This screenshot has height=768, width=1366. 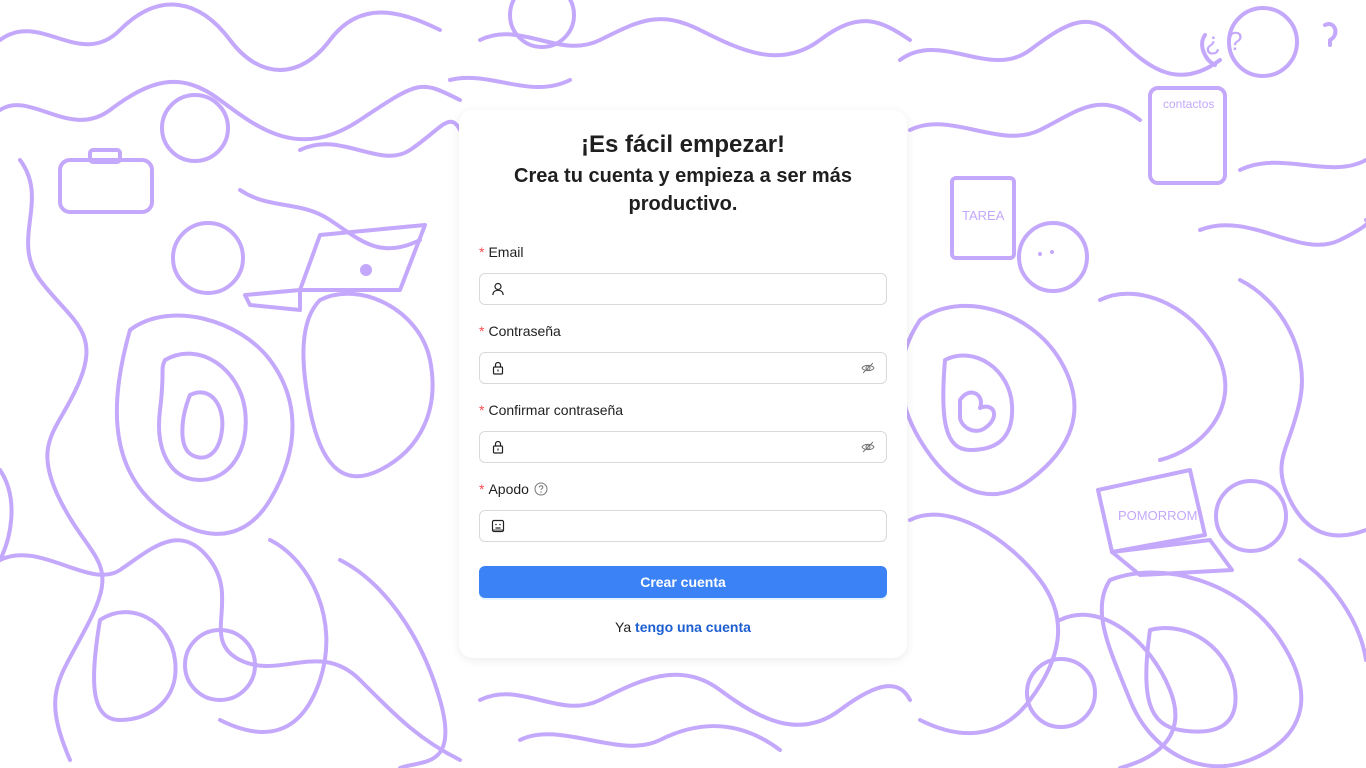 I want to click on login-prompt: Ya tengo una cuenta, so click(x=683, y=627).